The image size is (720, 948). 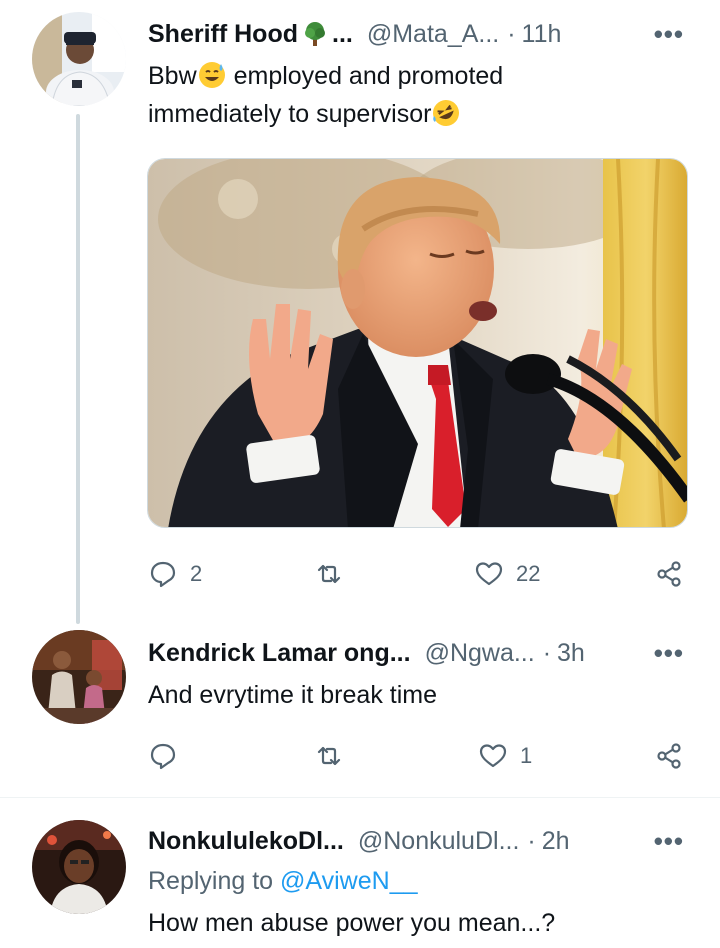 What do you see at coordinates (292, 695) in the screenshot?
I see `tweet-text: And evrytime it break time` at bounding box center [292, 695].